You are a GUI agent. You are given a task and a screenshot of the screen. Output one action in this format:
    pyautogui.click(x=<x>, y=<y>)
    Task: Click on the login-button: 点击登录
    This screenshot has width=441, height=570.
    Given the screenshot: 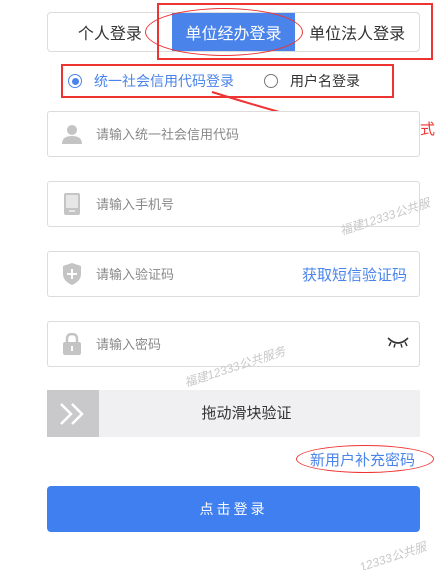 What is the action you would take?
    pyautogui.click(x=233, y=509)
    